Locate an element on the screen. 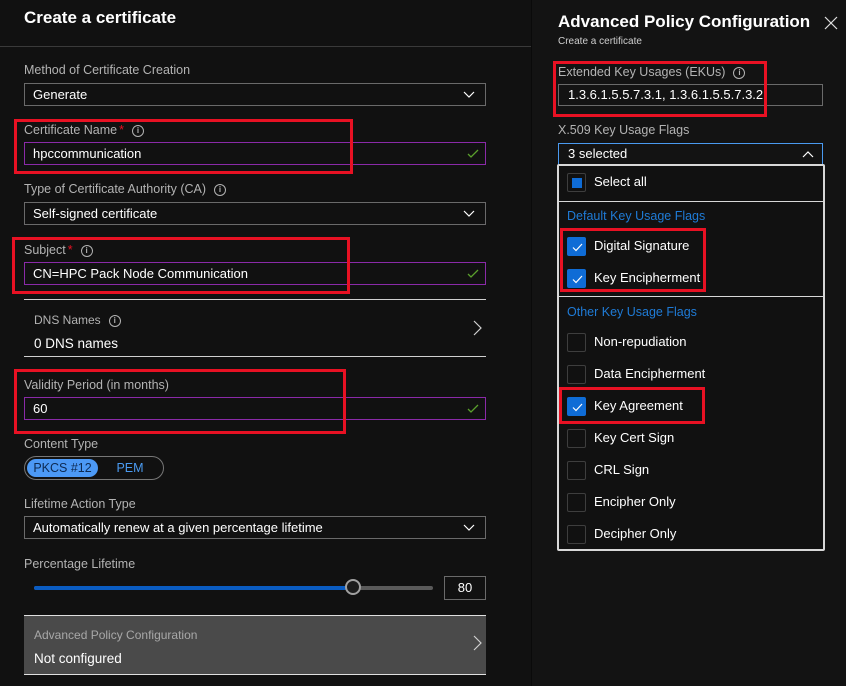  select-all-checkbox is located at coordinates (576, 182).